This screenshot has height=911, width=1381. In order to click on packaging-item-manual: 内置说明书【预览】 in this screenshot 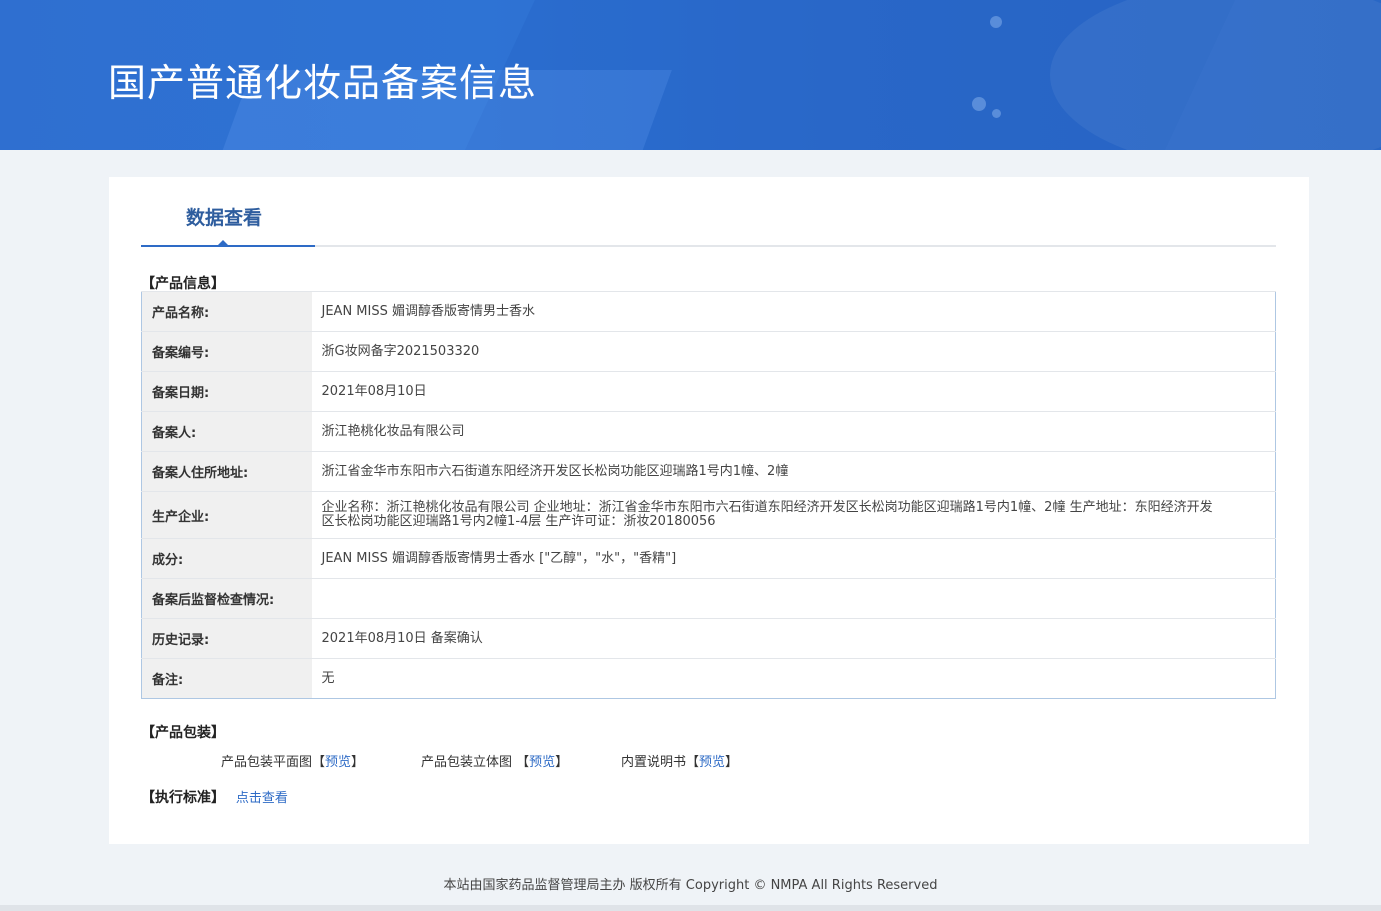, I will do `click(679, 760)`.